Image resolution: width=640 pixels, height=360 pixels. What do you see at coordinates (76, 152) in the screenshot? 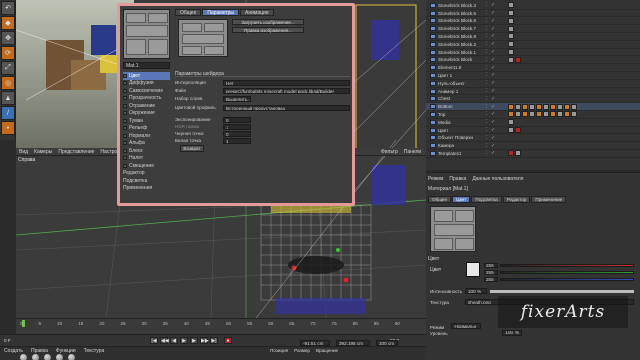
I see `viewport-menu-display: Представление` at bounding box center [76, 152].